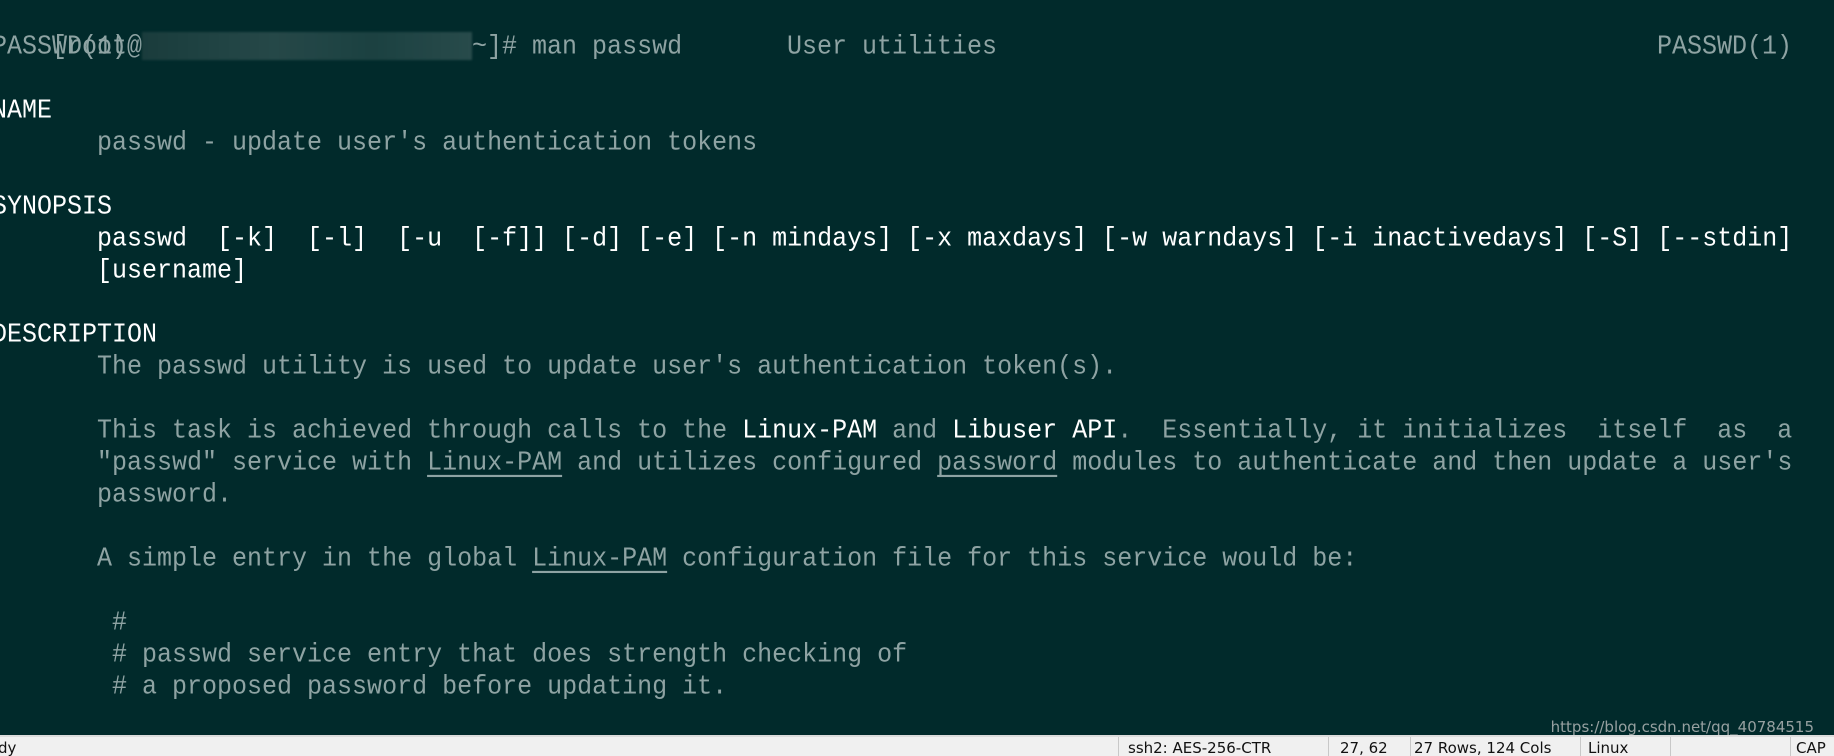 This screenshot has width=1834, height=756. I want to click on bold-text: SYNOPSIS, so click(56, 206).